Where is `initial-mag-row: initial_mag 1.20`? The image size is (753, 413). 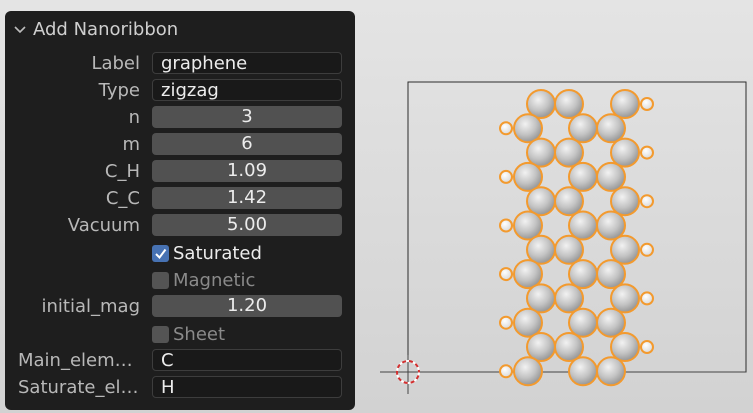 initial-mag-row: initial_mag 1.20 is located at coordinates (180, 307).